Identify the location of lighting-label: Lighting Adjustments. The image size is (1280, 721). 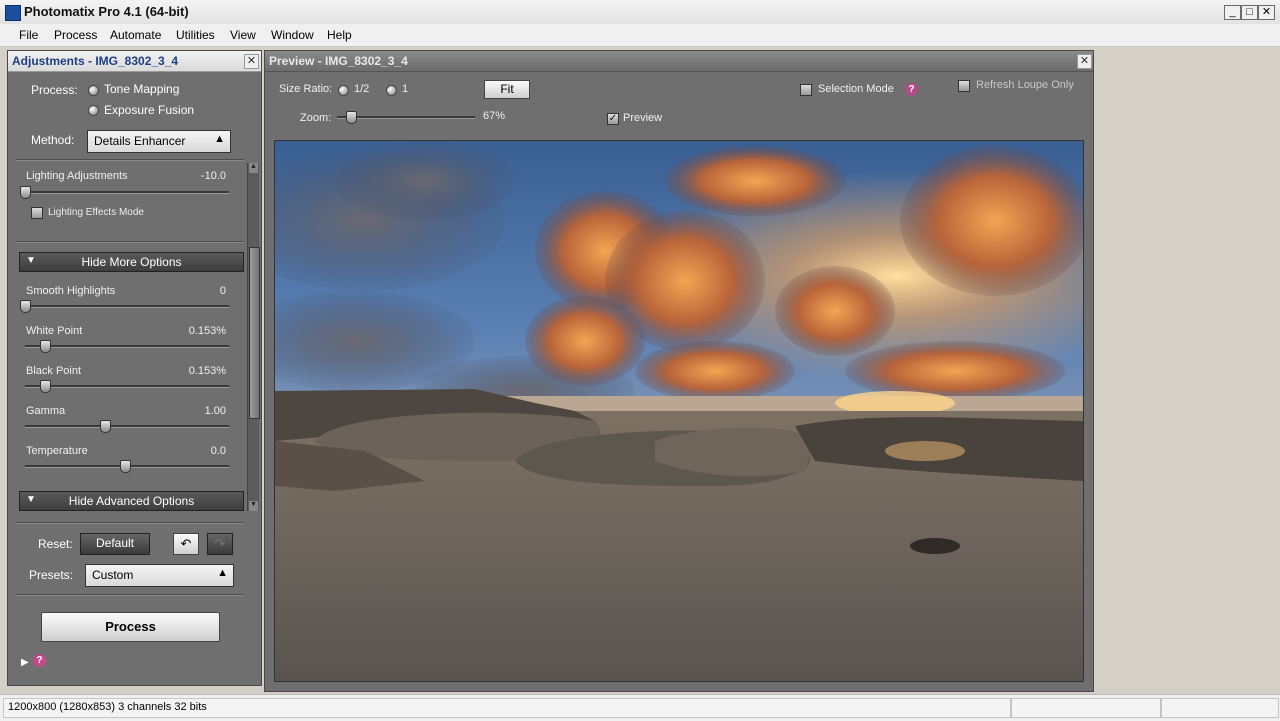
(77, 176).